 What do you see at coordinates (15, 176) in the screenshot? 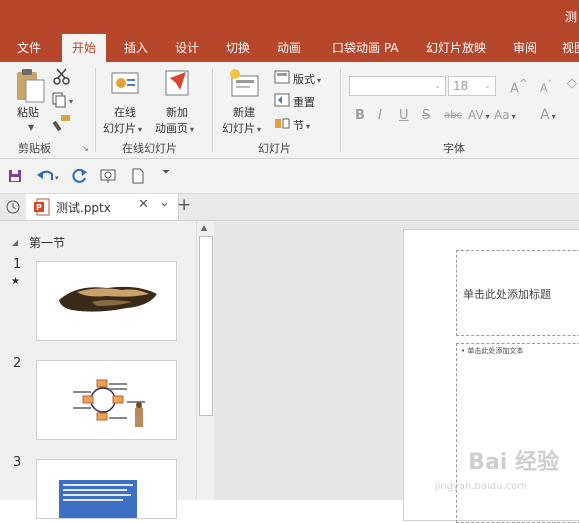
I see `save-icon` at bounding box center [15, 176].